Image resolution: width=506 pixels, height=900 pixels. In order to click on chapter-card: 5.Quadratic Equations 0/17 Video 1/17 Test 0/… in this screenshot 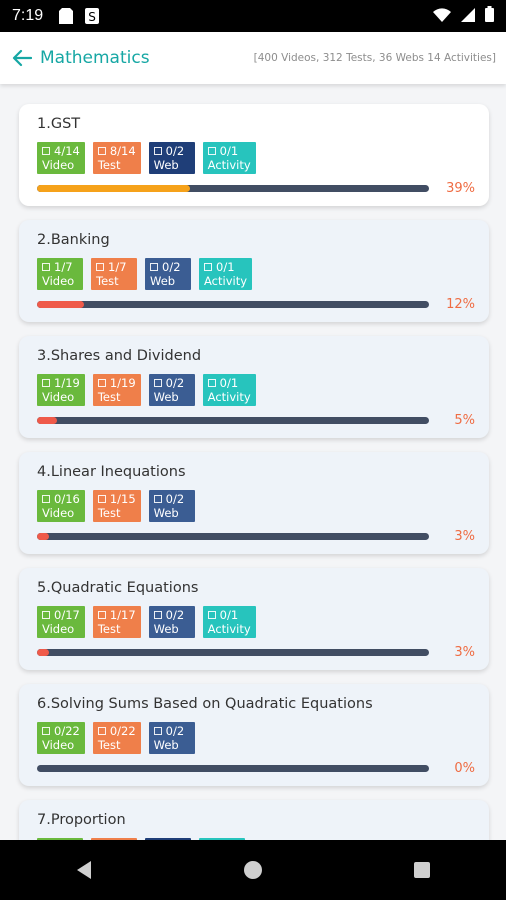, I will do `click(254, 619)`.